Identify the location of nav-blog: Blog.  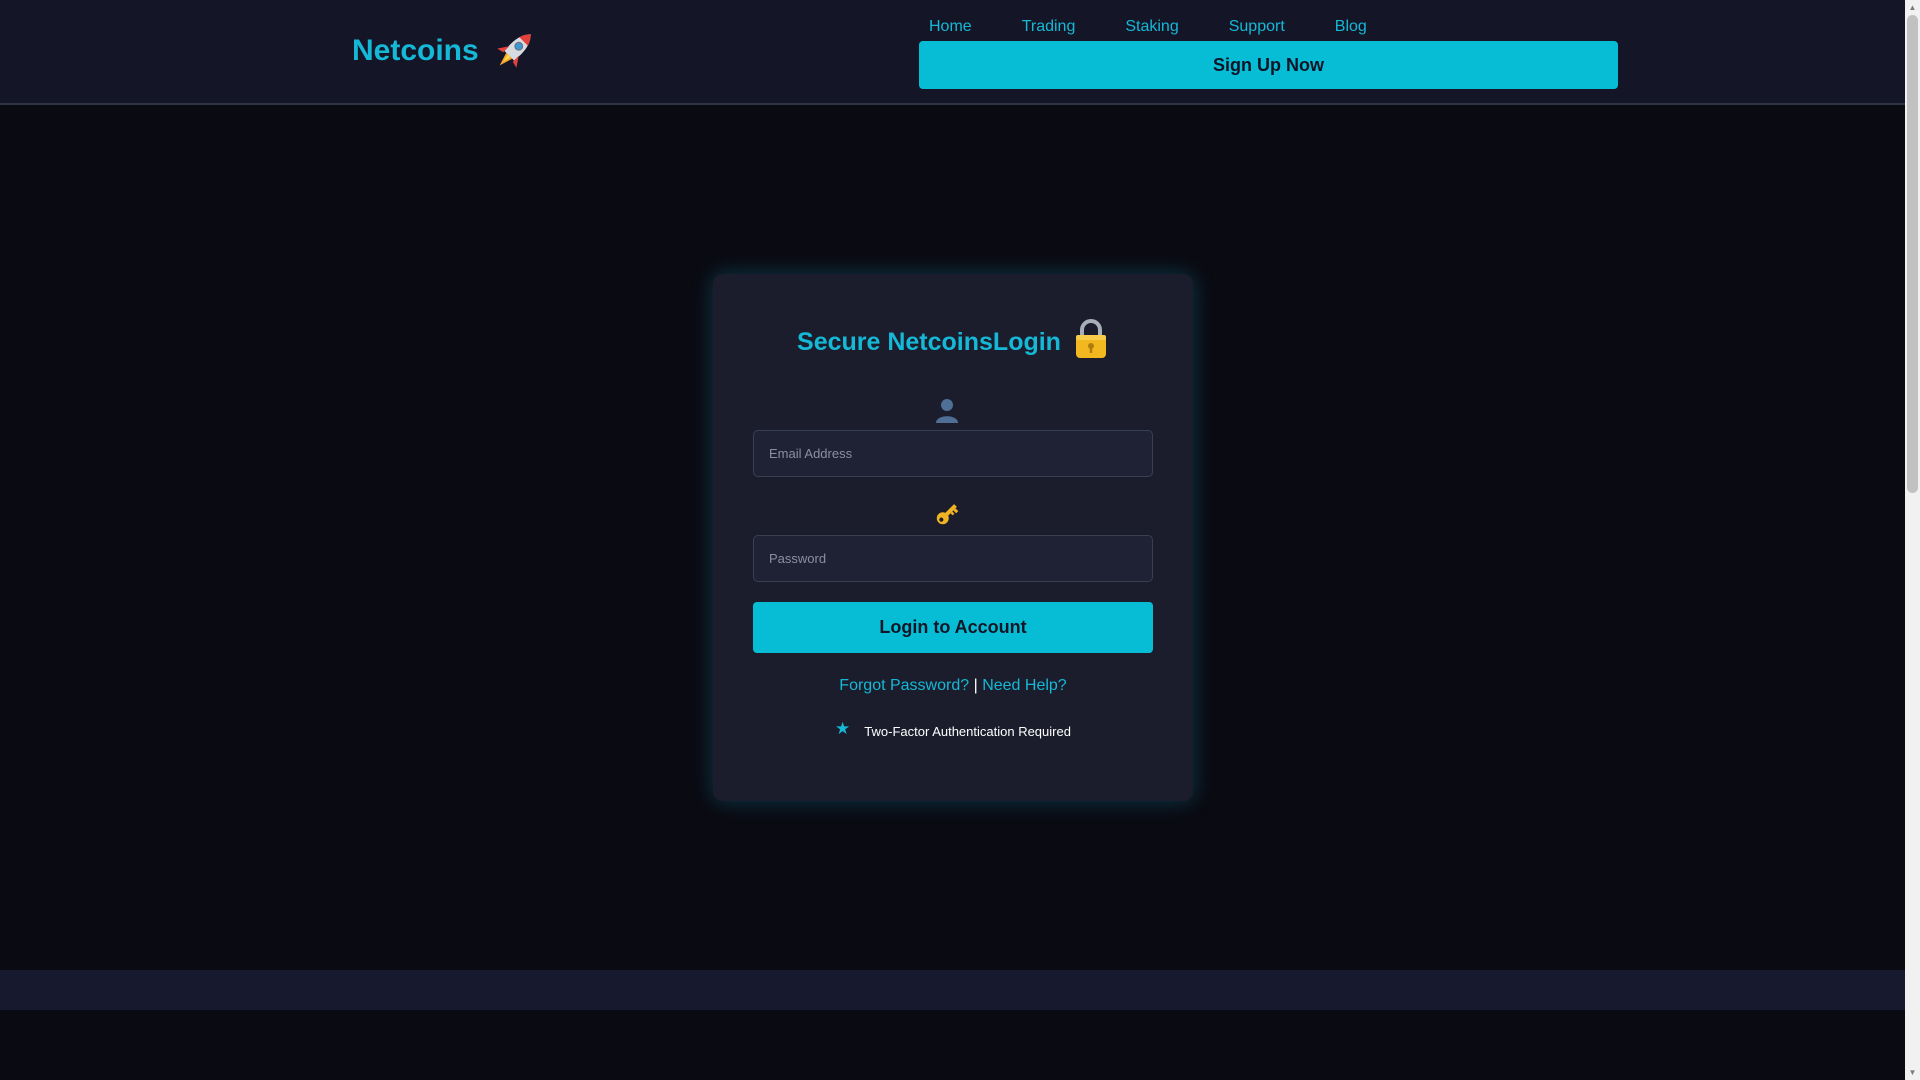
(1351, 27).